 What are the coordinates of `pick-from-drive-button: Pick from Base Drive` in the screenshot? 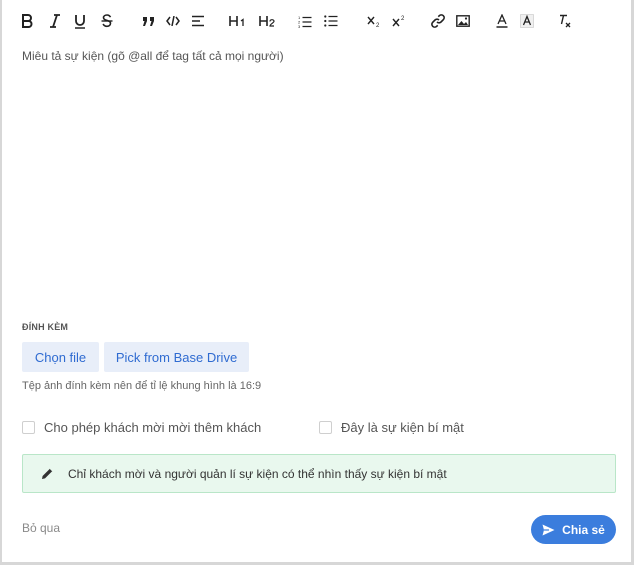 It's located at (176, 357).